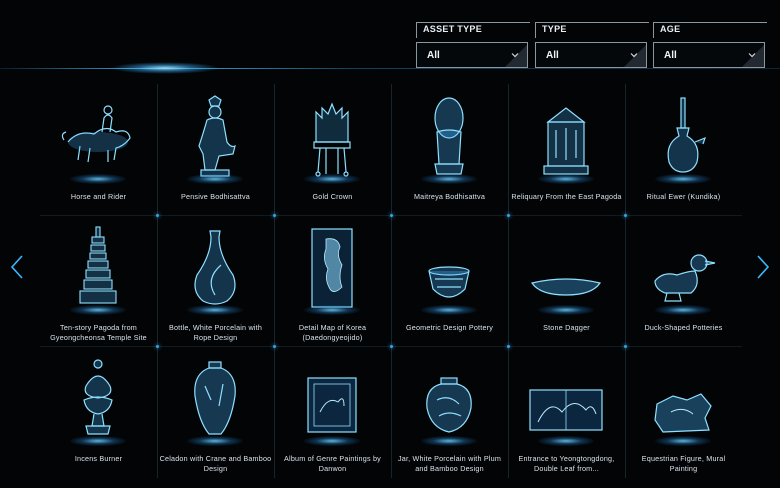 The image size is (780, 488). Describe the element at coordinates (683, 196) in the screenshot. I see `artifact-name: Ritual Ewer (Kundika)` at that location.